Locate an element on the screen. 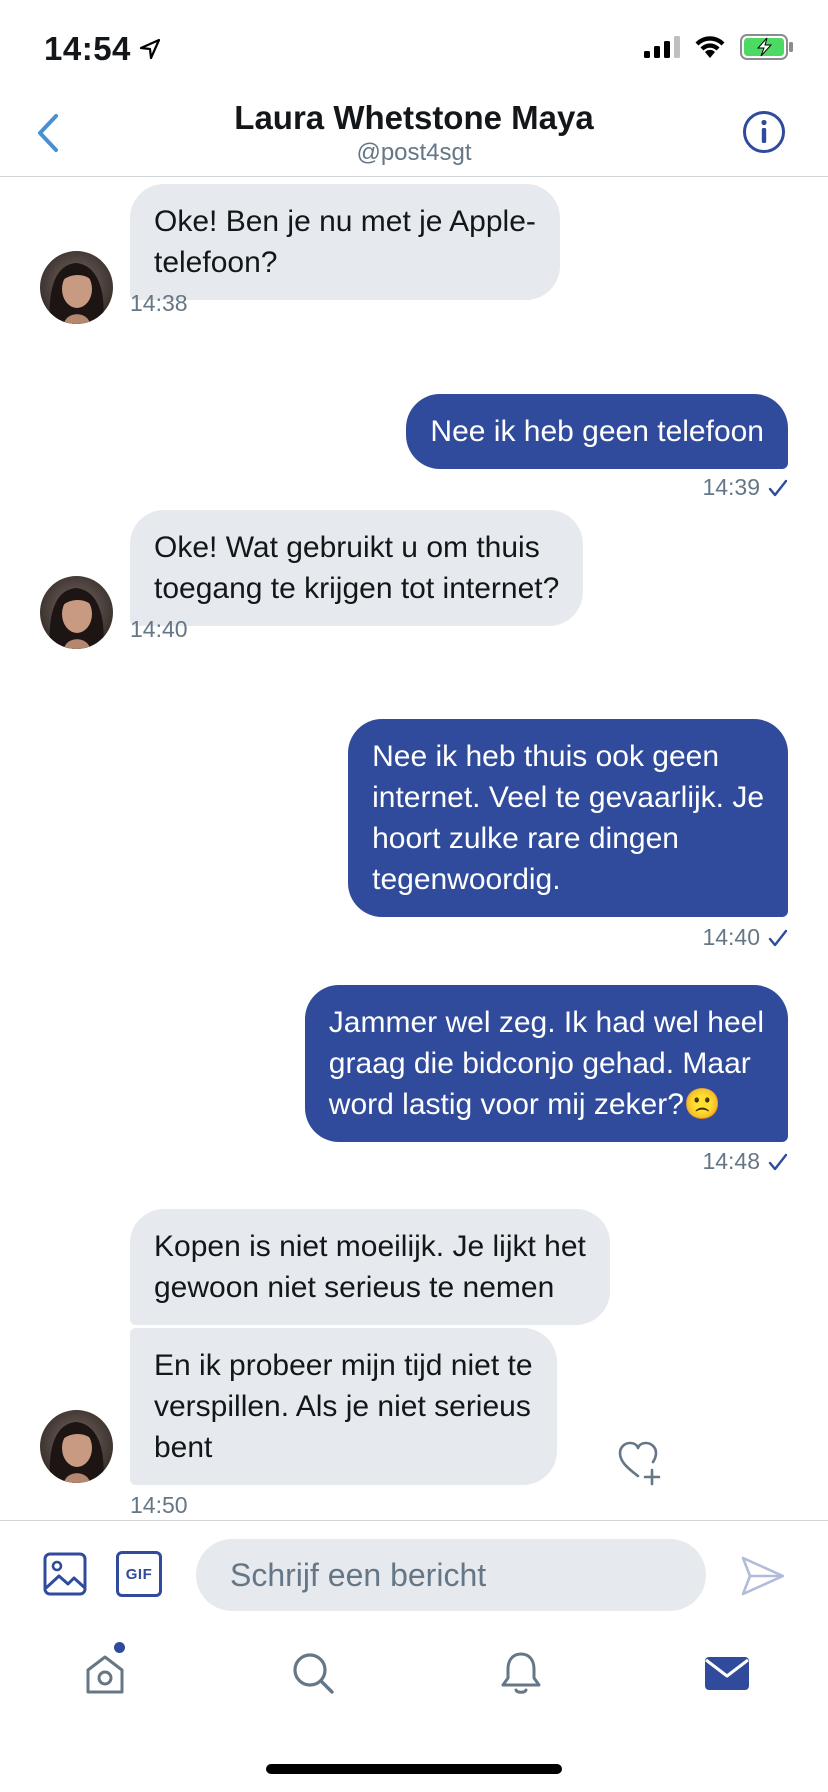 The width and height of the screenshot is (828, 1792). message-status: 14:39 is located at coordinates (745, 487).